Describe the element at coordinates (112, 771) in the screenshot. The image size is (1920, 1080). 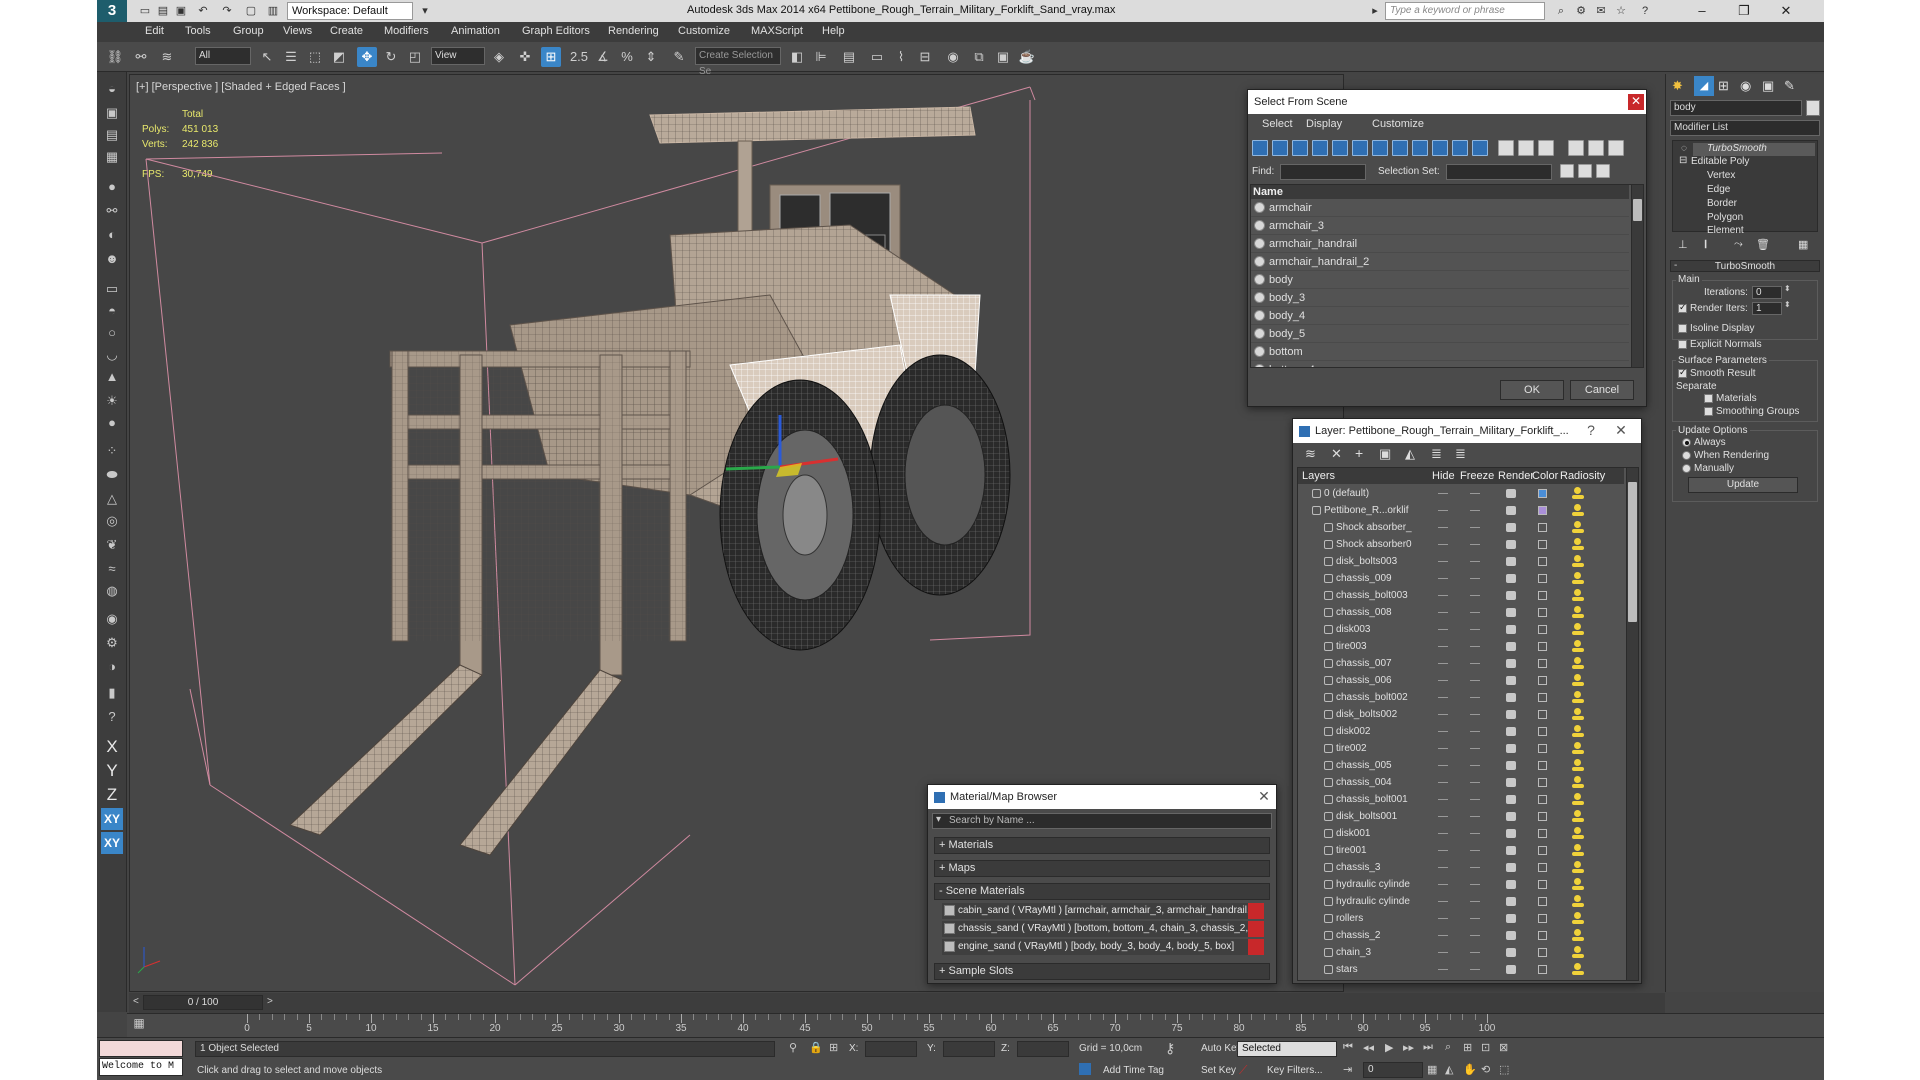
I see `axis-y-button: Y` at that location.